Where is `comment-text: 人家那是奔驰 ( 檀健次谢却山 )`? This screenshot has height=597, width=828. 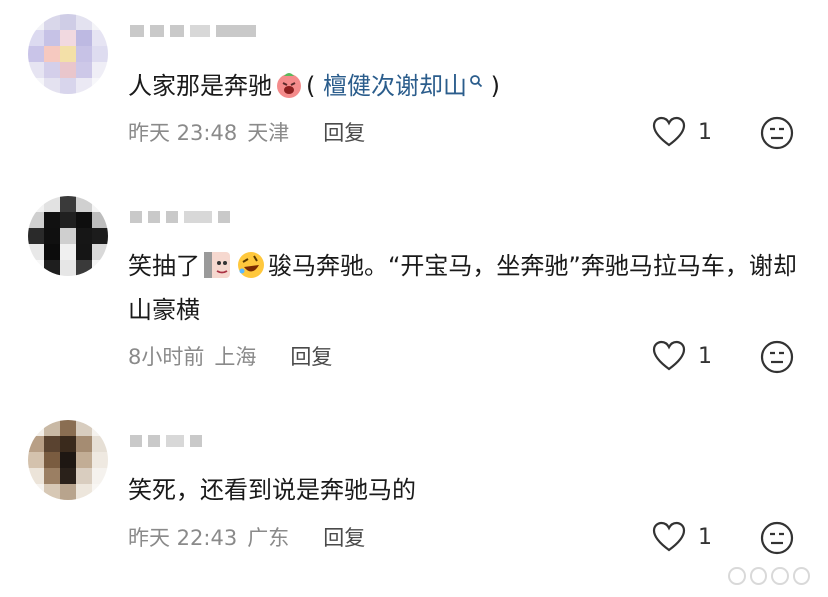
comment-text: 人家那是奔驰 ( 檀健次谢却山 ) is located at coordinates (314, 86).